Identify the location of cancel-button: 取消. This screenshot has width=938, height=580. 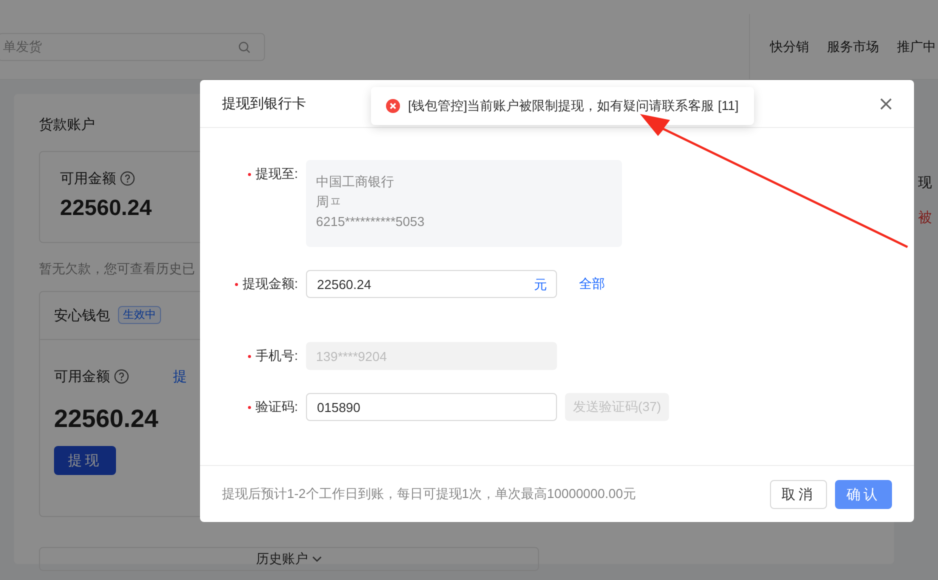
(798, 494).